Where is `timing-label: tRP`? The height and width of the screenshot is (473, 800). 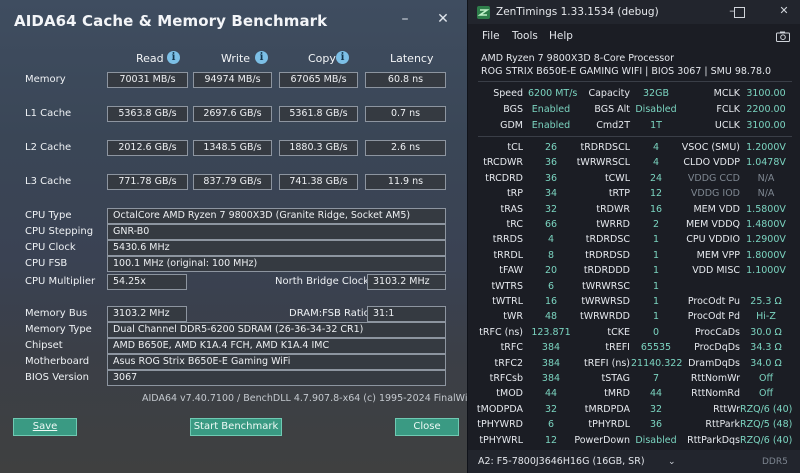 timing-label: tRP is located at coordinates (514, 194).